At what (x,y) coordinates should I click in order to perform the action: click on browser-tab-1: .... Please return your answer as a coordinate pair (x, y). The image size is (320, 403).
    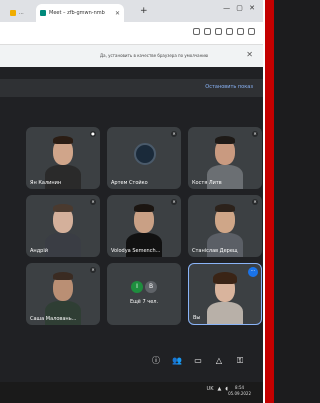
    Looking at the image, I should click on (20, 13).